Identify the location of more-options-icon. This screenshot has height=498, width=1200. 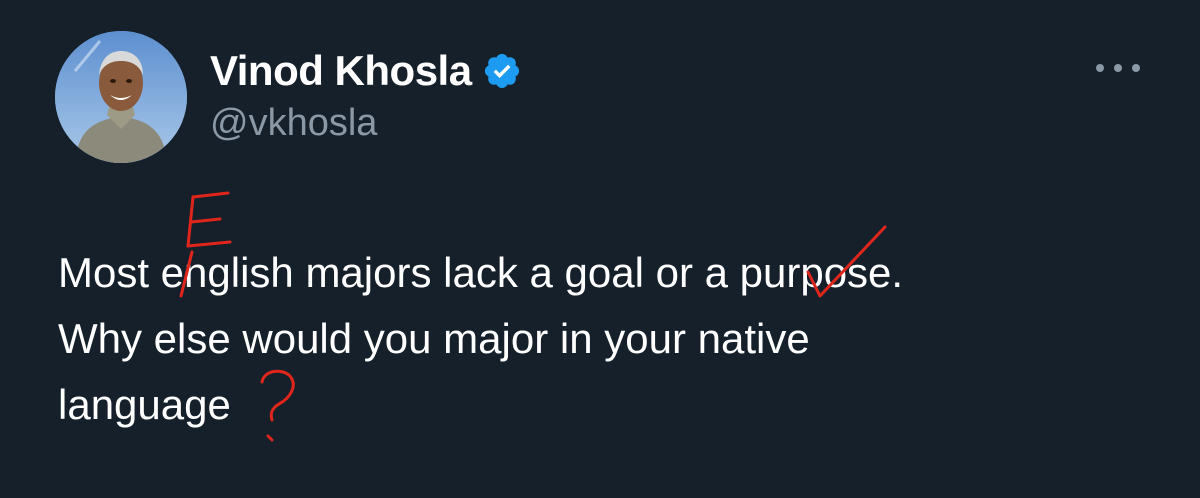
(1118, 68).